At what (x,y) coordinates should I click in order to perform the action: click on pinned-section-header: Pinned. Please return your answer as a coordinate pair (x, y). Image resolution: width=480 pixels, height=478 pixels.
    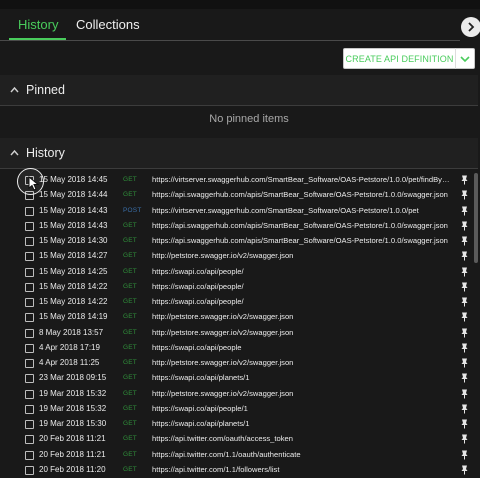
    Looking at the image, I should click on (239, 90).